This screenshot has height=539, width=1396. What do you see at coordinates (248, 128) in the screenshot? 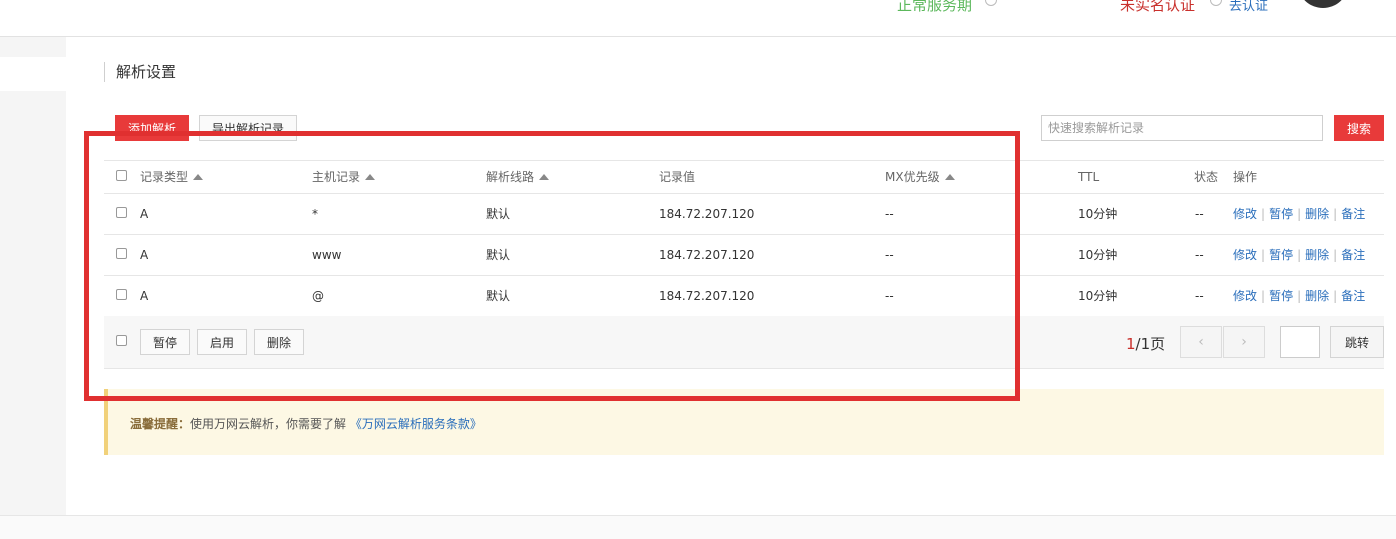
I see `export-records-button: 导出解析记录` at bounding box center [248, 128].